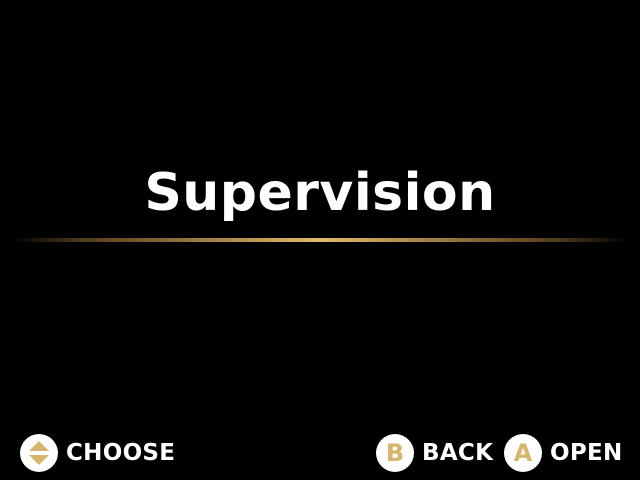 This screenshot has height=480, width=640. I want to click on b-button-icon: B, so click(395, 453).